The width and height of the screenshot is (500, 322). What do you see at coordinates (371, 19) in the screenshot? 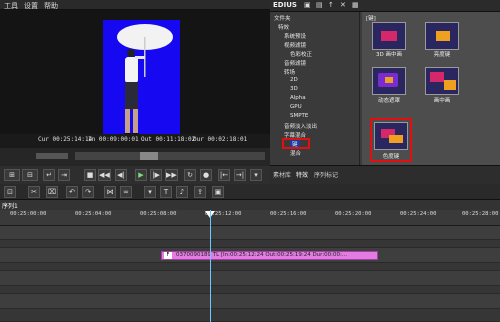
I see `thumb-header: [键]` at bounding box center [371, 19].